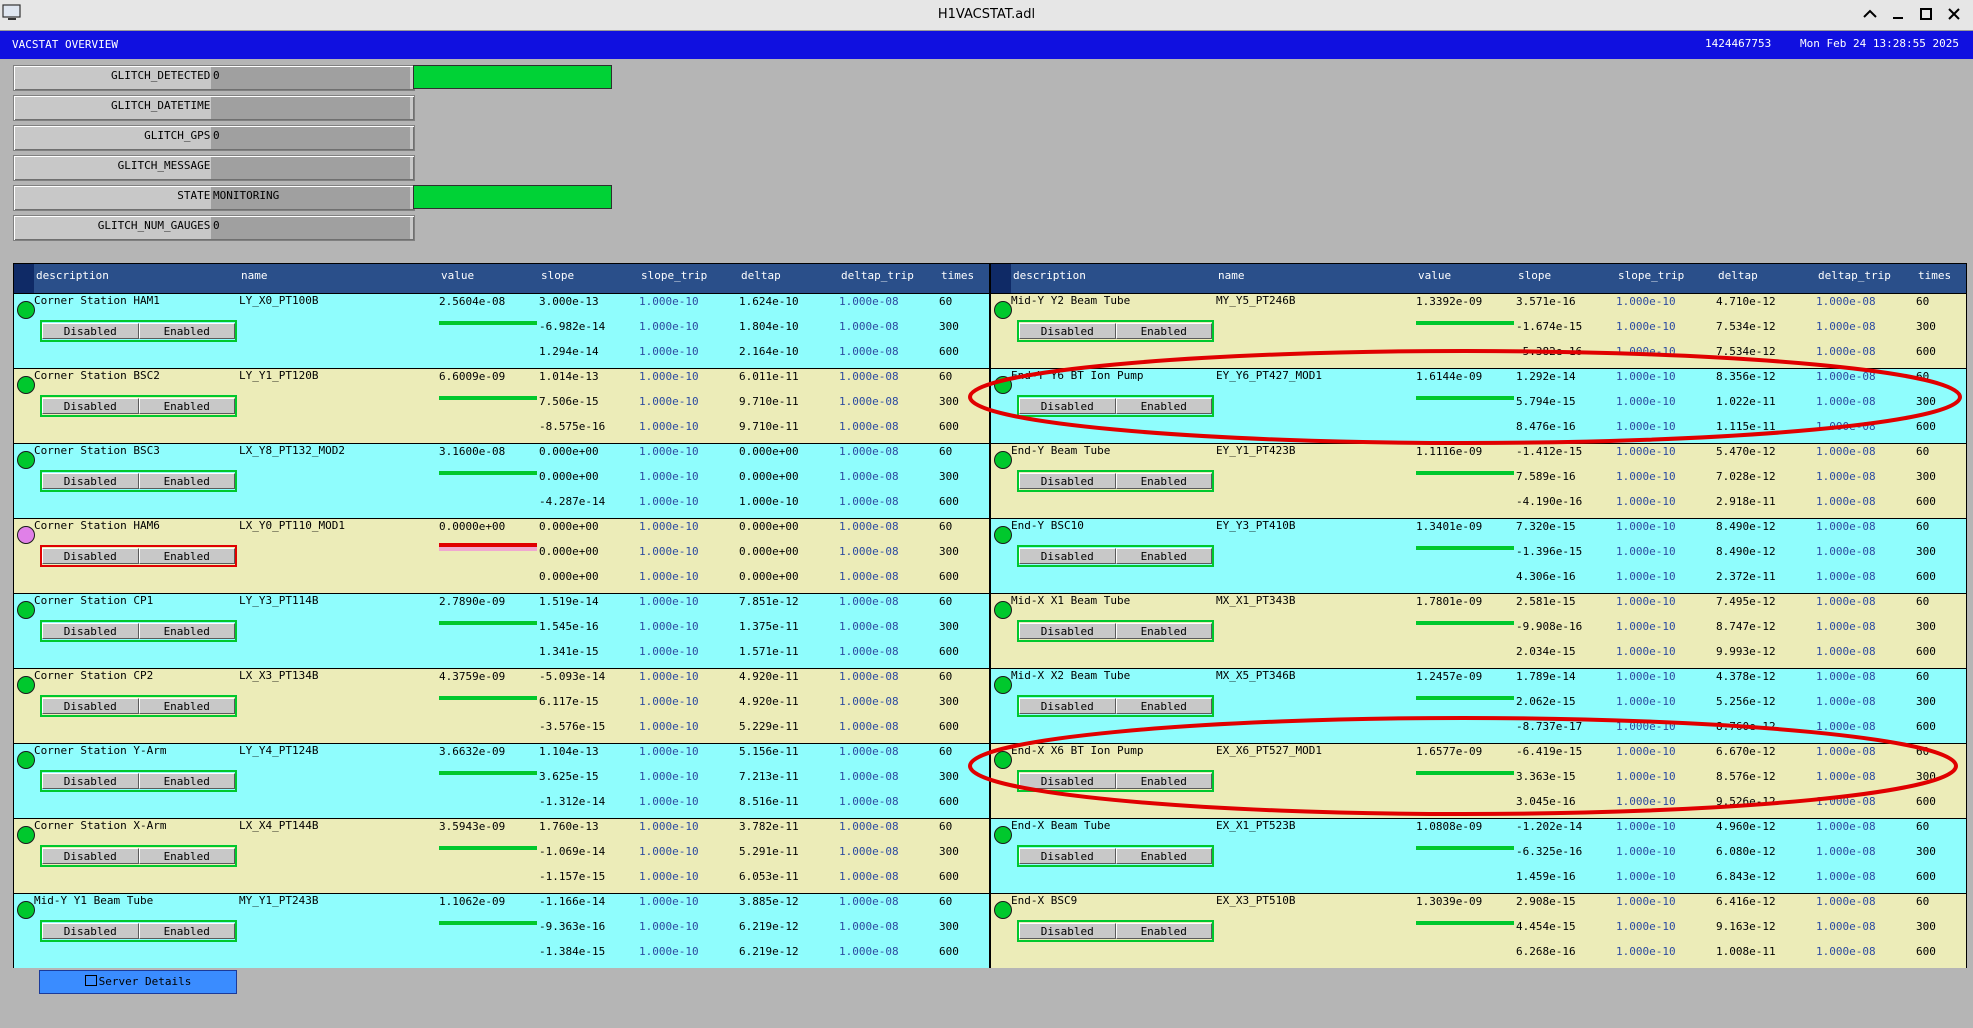 This screenshot has height=1028, width=1973. Describe the element at coordinates (138, 982) in the screenshot. I see `server-details-button: Server Details` at that location.